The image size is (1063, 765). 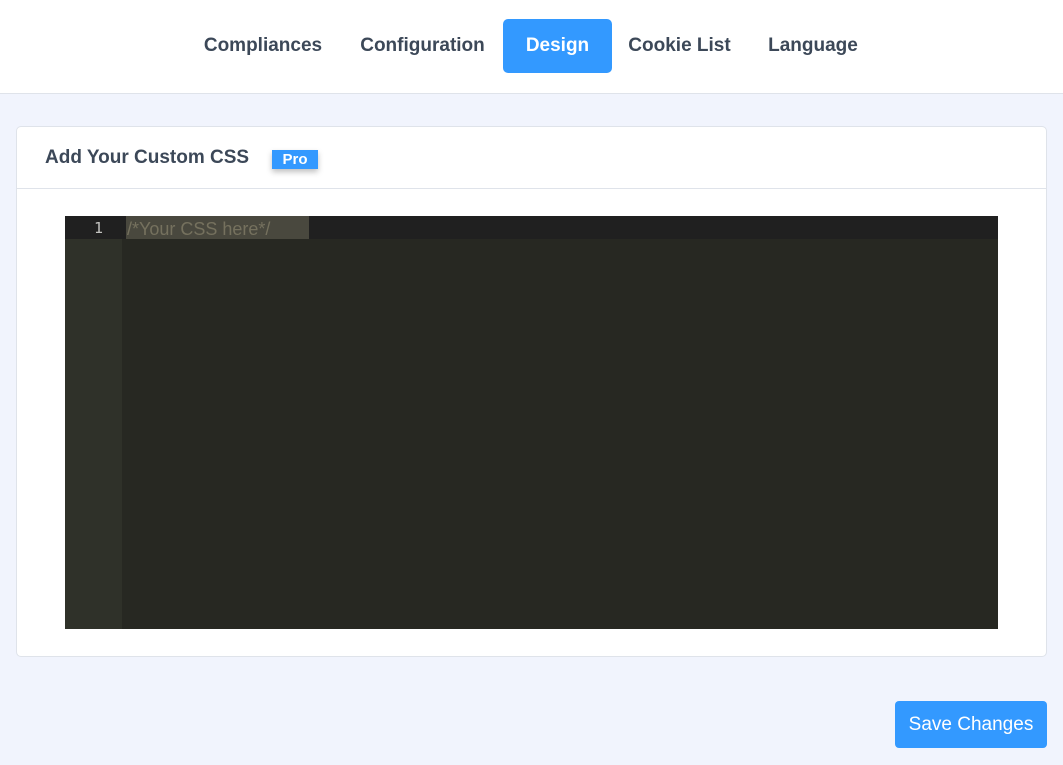 I want to click on pro-badge: Pro, so click(x=295, y=159).